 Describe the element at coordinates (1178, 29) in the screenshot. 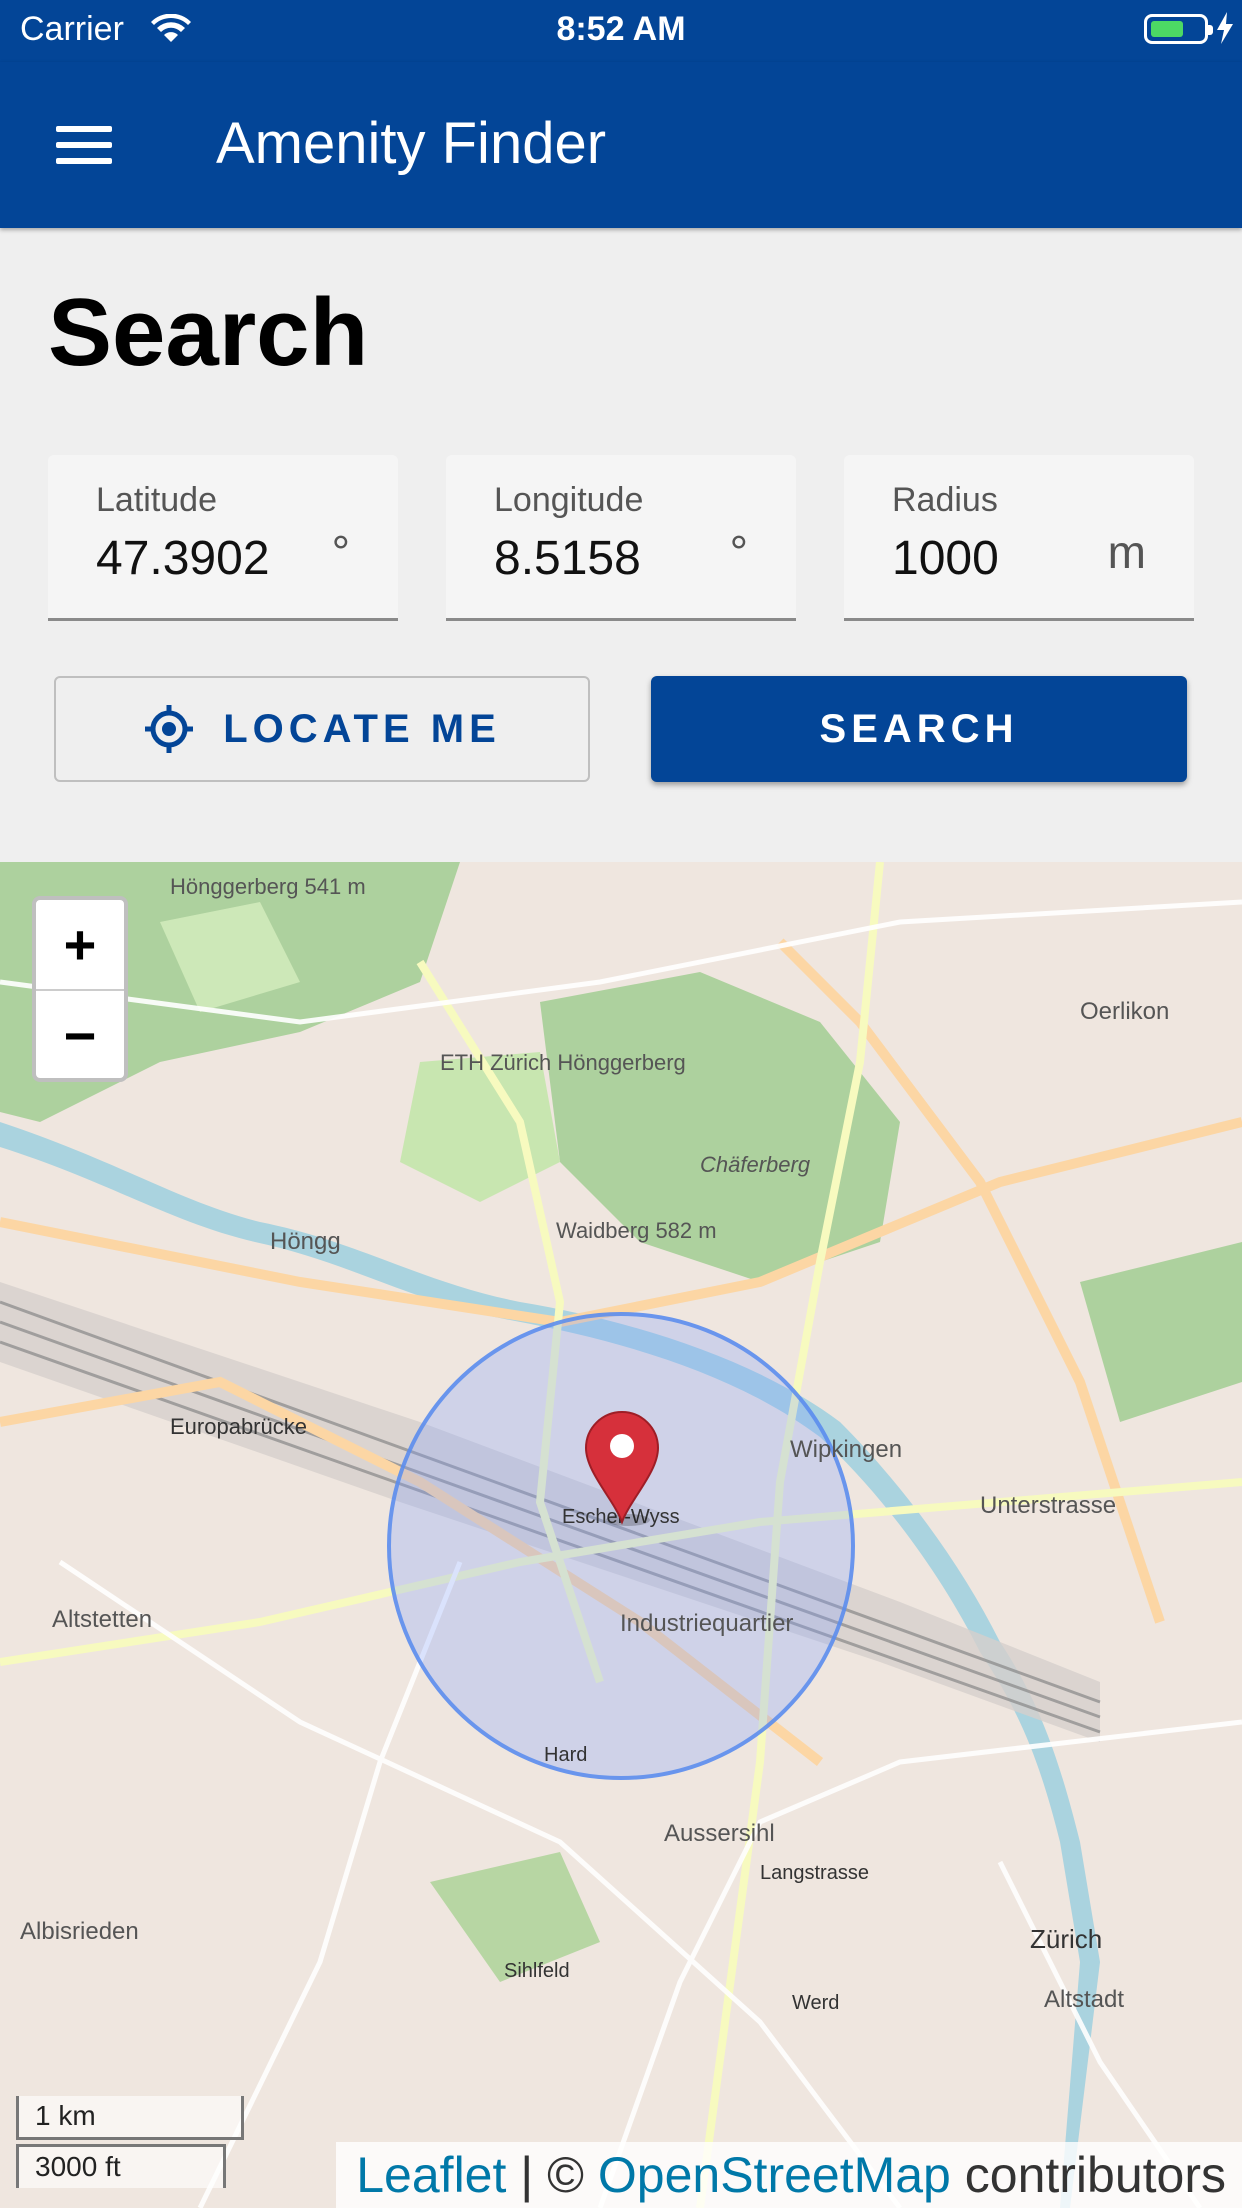

I see `battery-icon` at that location.